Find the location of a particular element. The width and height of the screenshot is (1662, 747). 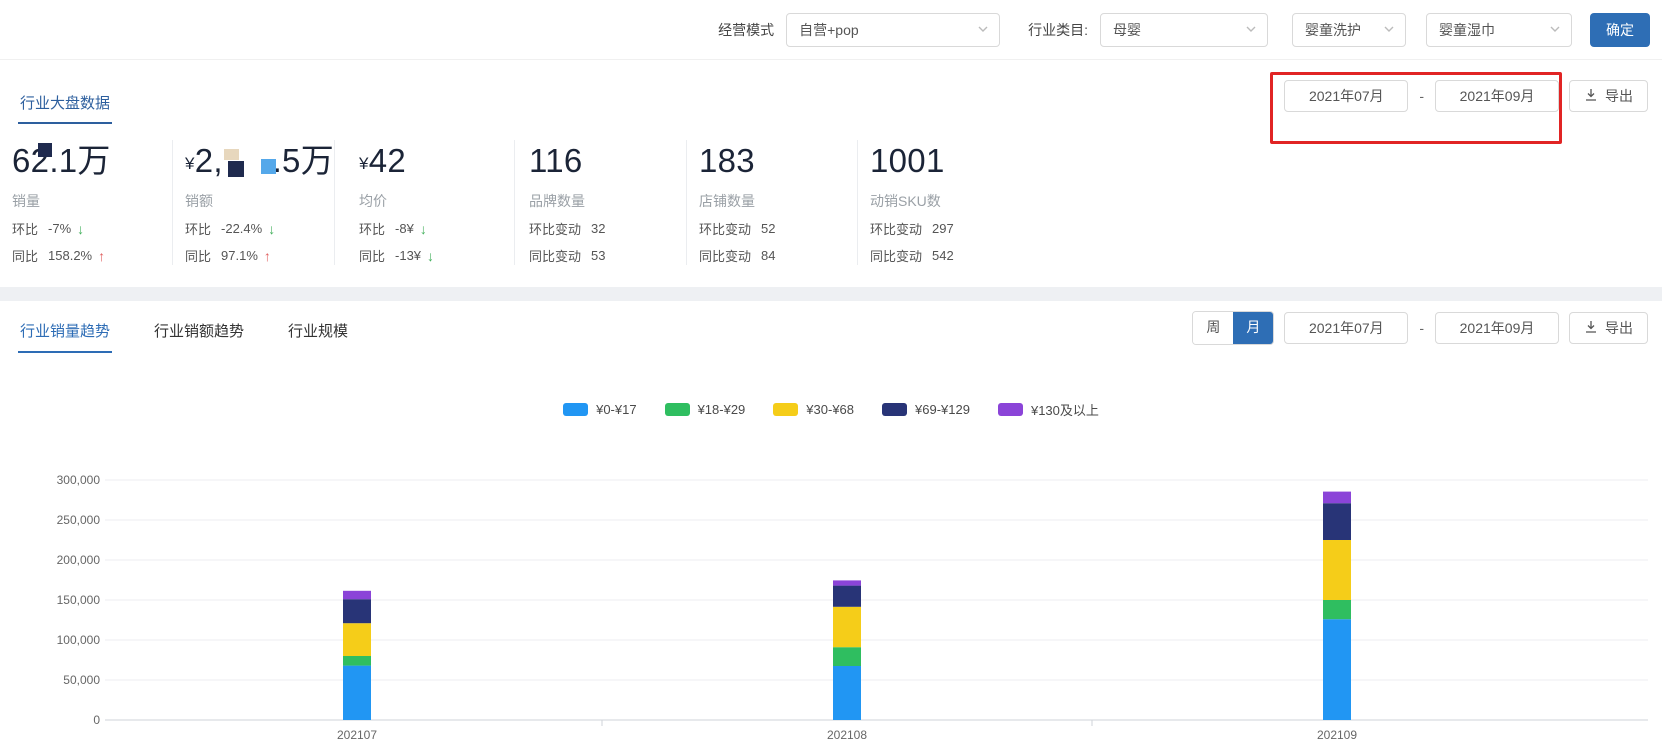

trend-date-end: 2021年09月 is located at coordinates (1497, 328).